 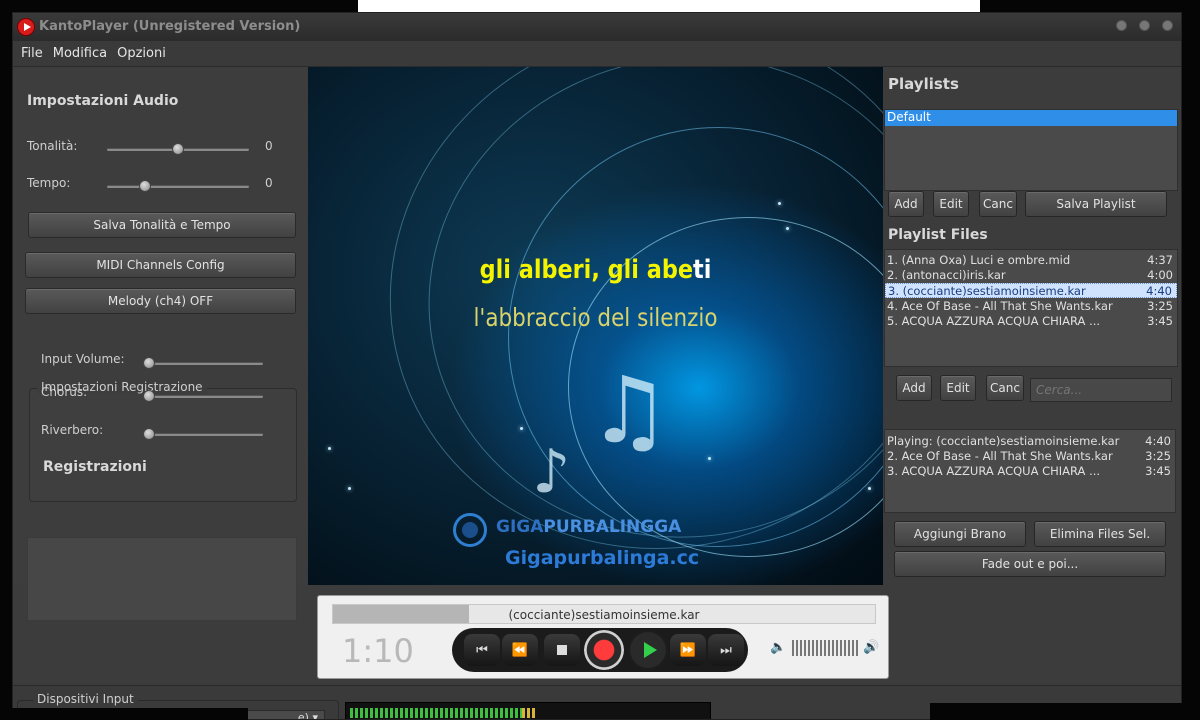 I want to click on tempo-thumb, so click(x=145, y=186).